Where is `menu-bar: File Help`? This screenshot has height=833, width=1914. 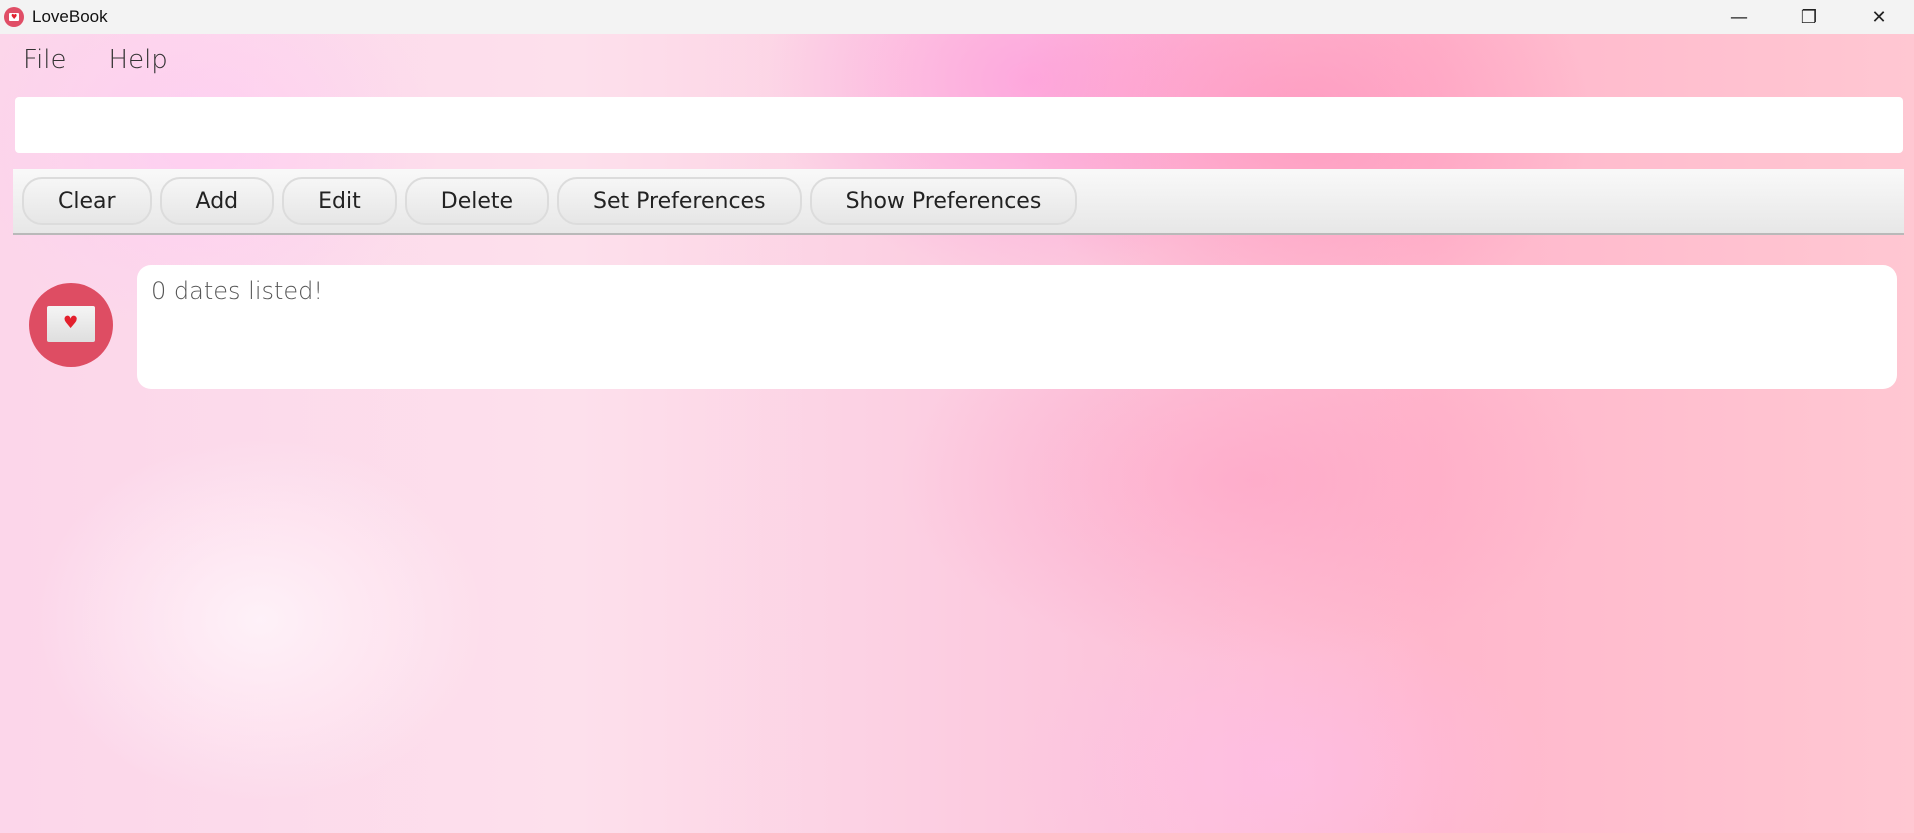
menu-bar: File Help is located at coordinates (89, 60).